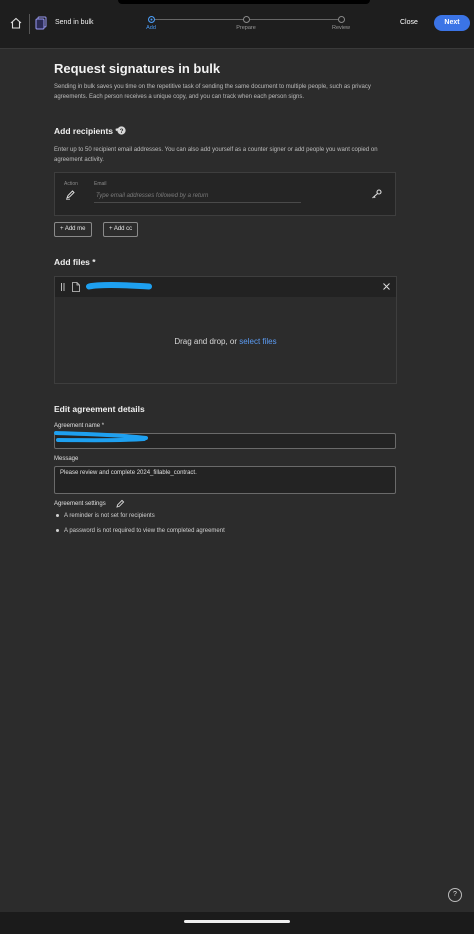  Describe the element at coordinates (66, 459) in the screenshot. I see `message-label: Message` at that location.